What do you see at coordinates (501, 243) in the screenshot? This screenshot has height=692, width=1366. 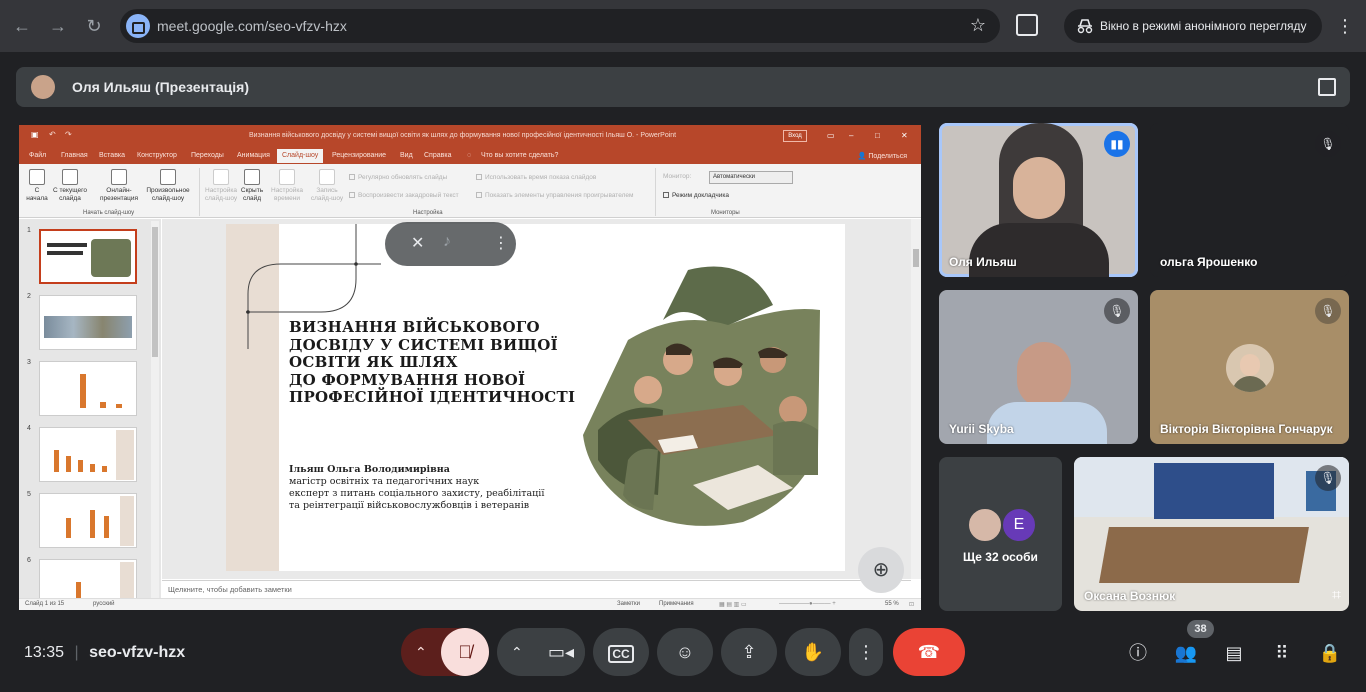 I see `more-options-icon: ⋮` at bounding box center [501, 243].